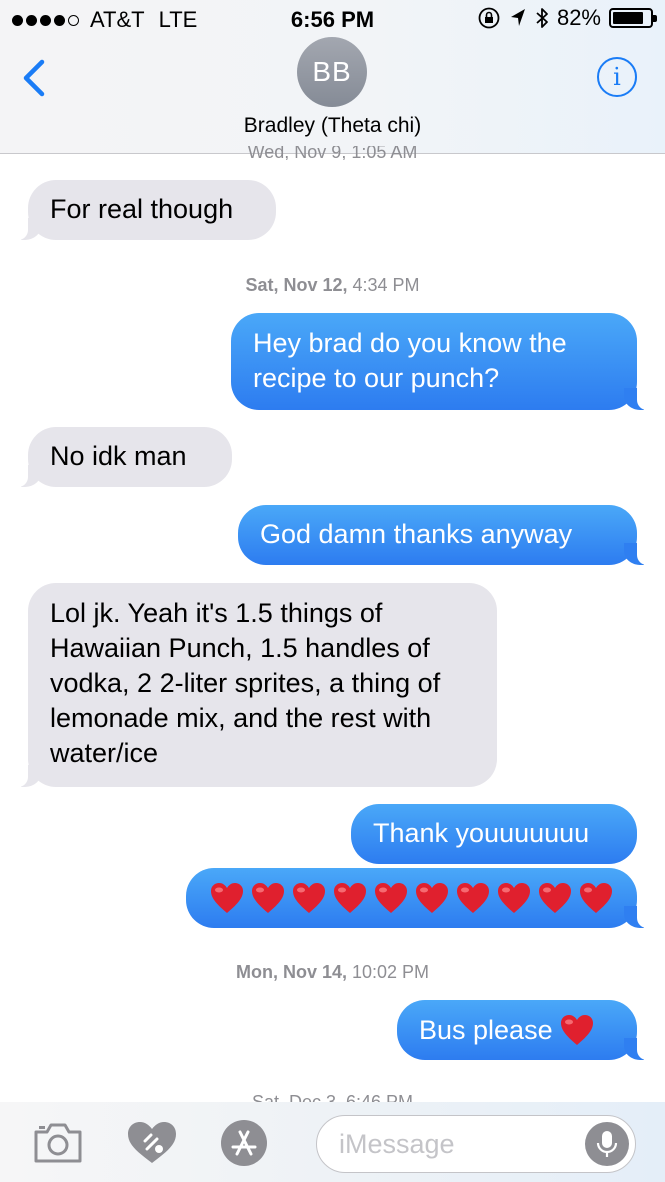 The width and height of the screenshot is (665, 1182). I want to click on outgoing-message: God damn thanks anyway, so click(444, 535).